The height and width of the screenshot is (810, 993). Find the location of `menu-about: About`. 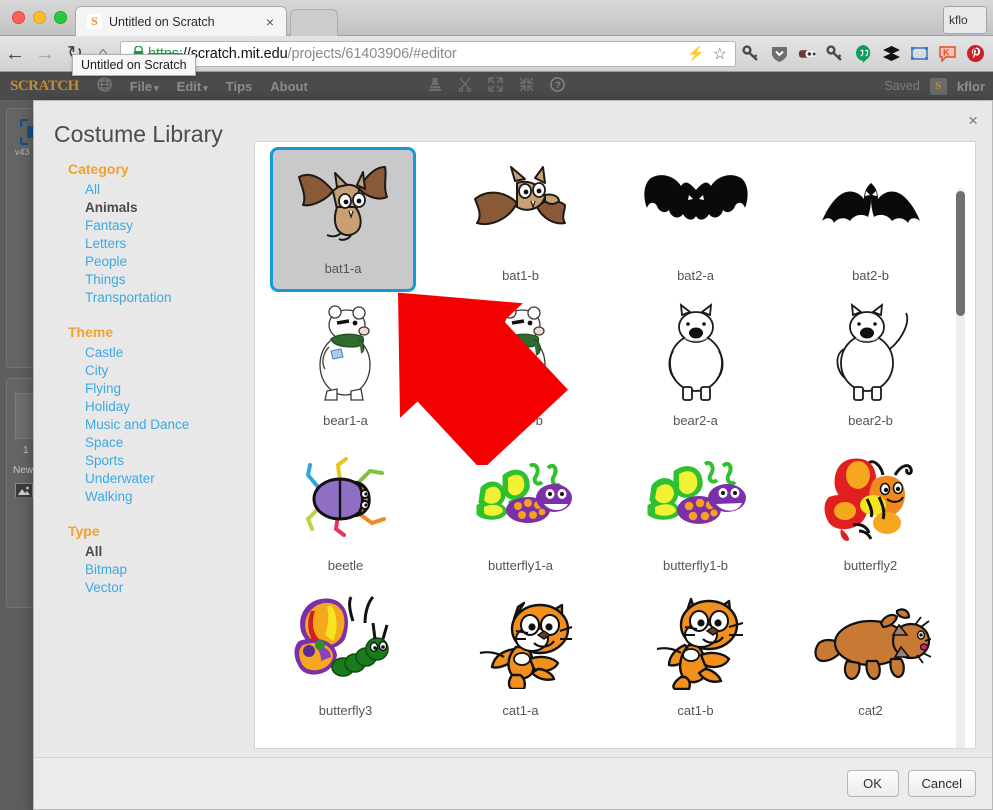

menu-about: About is located at coordinates (289, 86).